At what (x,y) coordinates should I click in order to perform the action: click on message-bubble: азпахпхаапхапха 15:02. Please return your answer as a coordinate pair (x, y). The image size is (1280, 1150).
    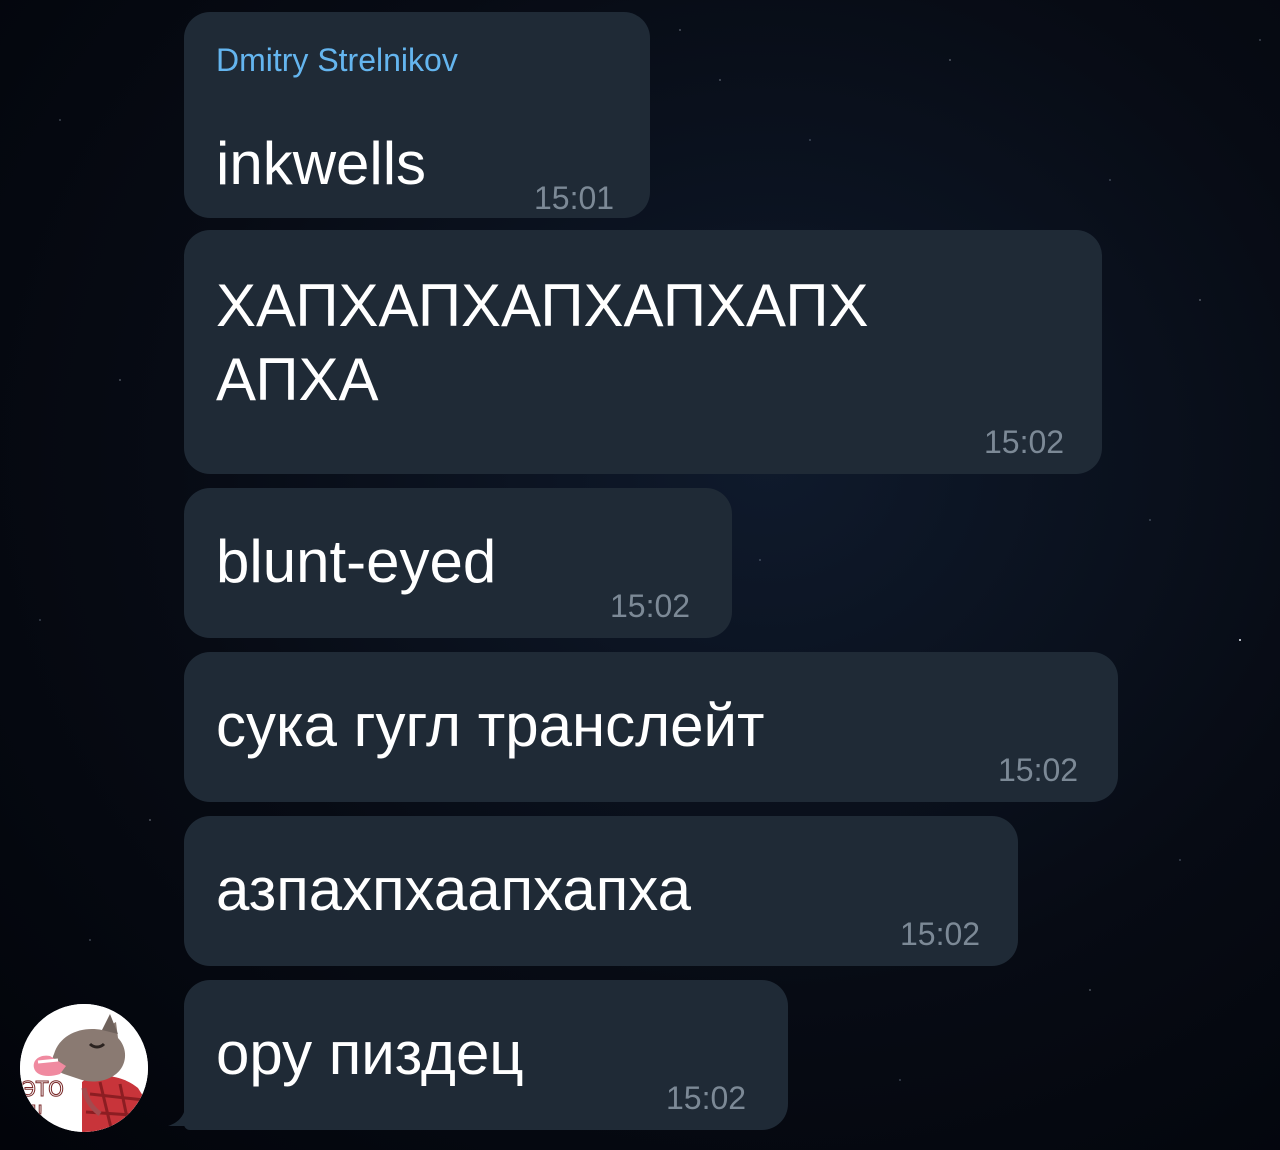
    Looking at the image, I should click on (601, 891).